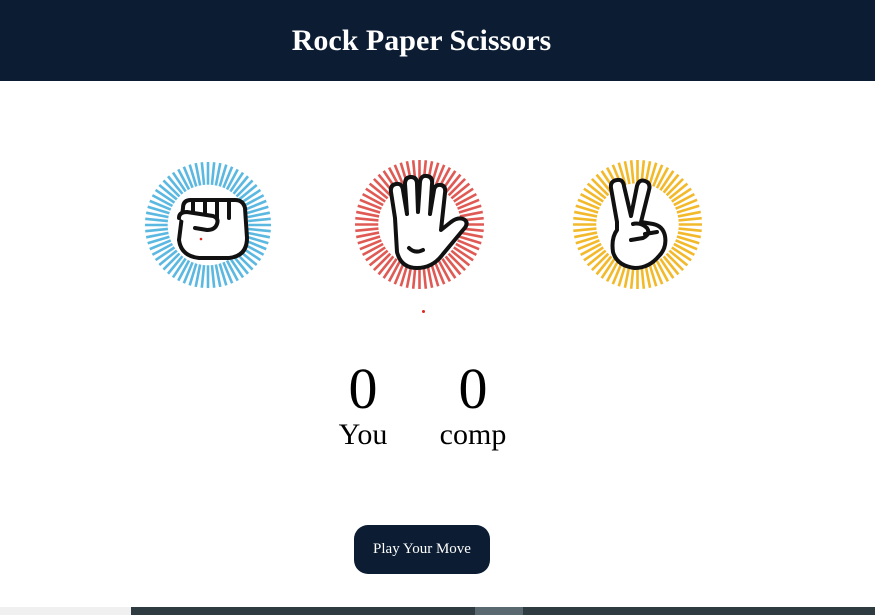  What do you see at coordinates (421, 40) in the screenshot?
I see `page-title: Rock Paper Scissors` at bounding box center [421, 40].